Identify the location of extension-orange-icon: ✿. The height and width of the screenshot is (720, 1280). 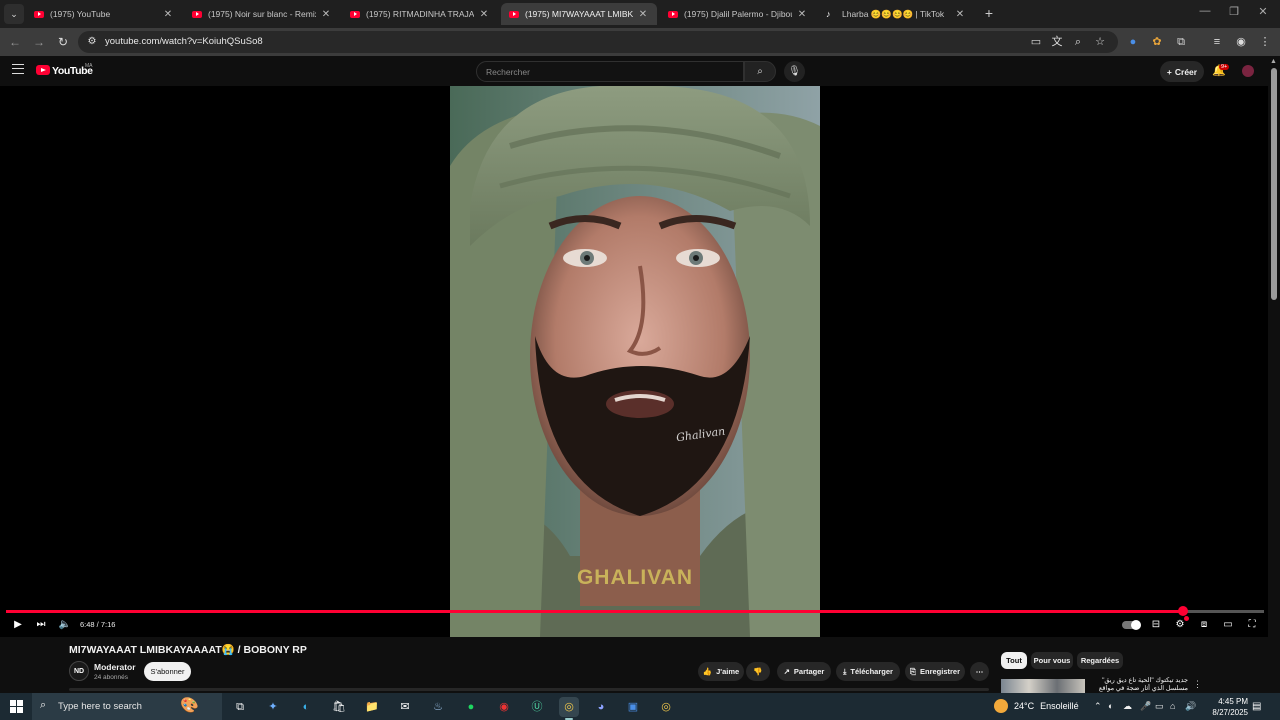
(1157, 42).